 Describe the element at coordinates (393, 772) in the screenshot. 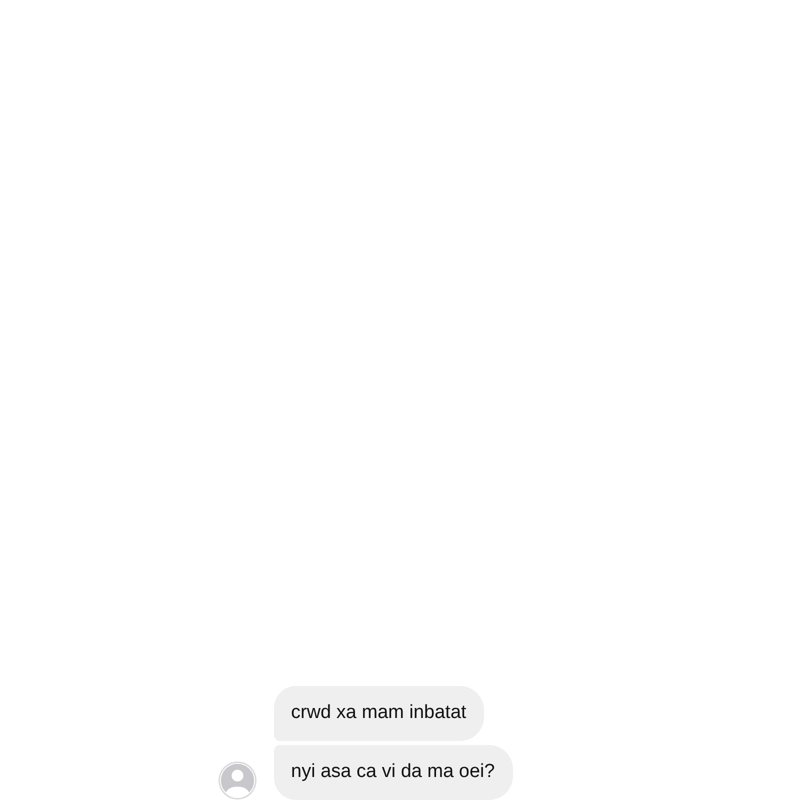

I see `message-bubble: nyi asa ca vi da ma oei?` at that location.